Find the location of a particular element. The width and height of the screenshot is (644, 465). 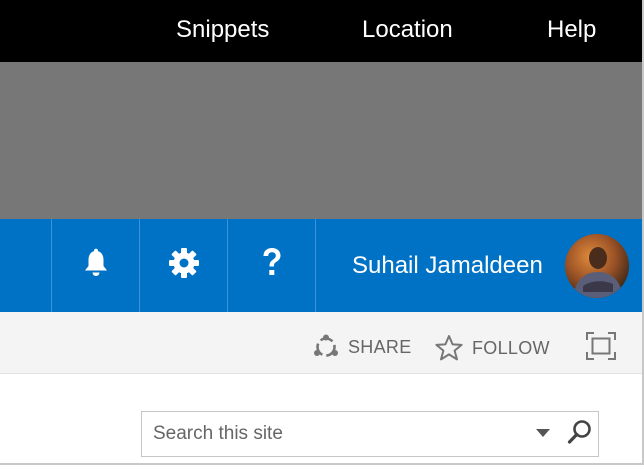

settings-button is located at coordinates (183, 265).